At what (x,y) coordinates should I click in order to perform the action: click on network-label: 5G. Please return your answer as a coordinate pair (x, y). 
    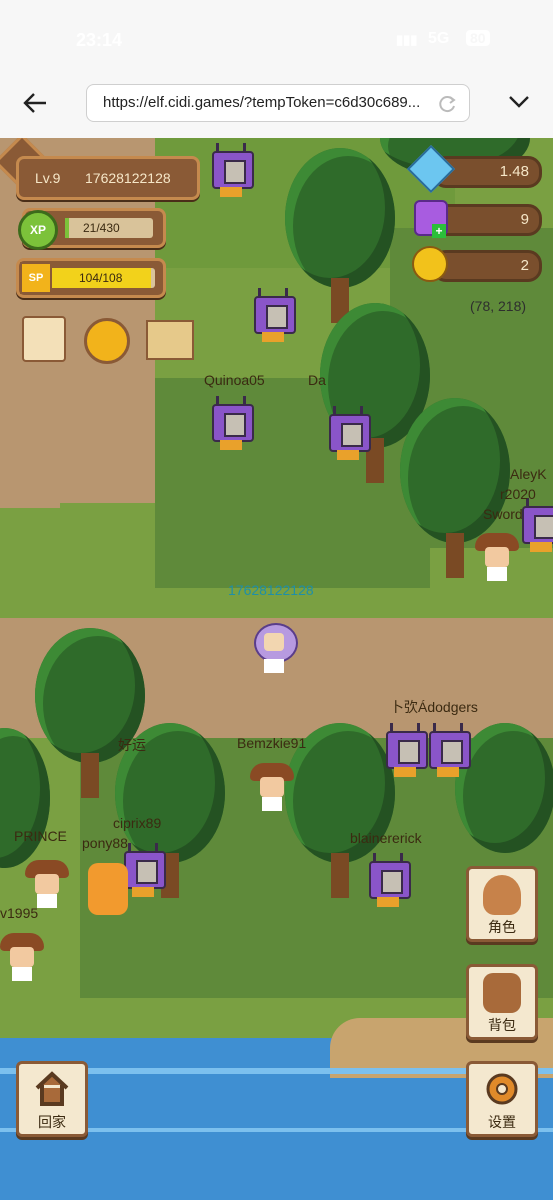
    Looking at the image, I should click on (439, 38).